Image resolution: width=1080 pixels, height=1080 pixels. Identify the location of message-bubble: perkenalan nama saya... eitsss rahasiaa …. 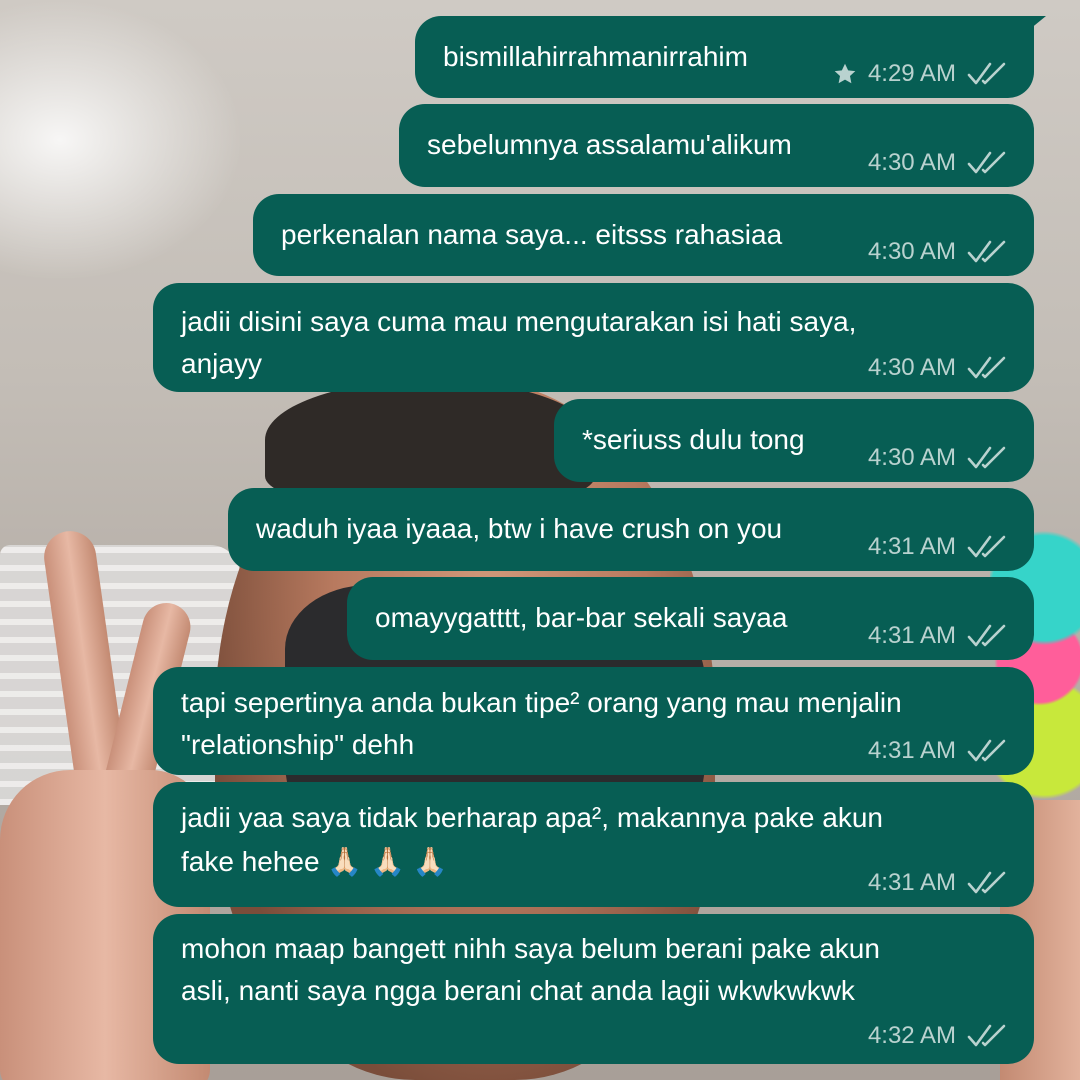
(643, 235).